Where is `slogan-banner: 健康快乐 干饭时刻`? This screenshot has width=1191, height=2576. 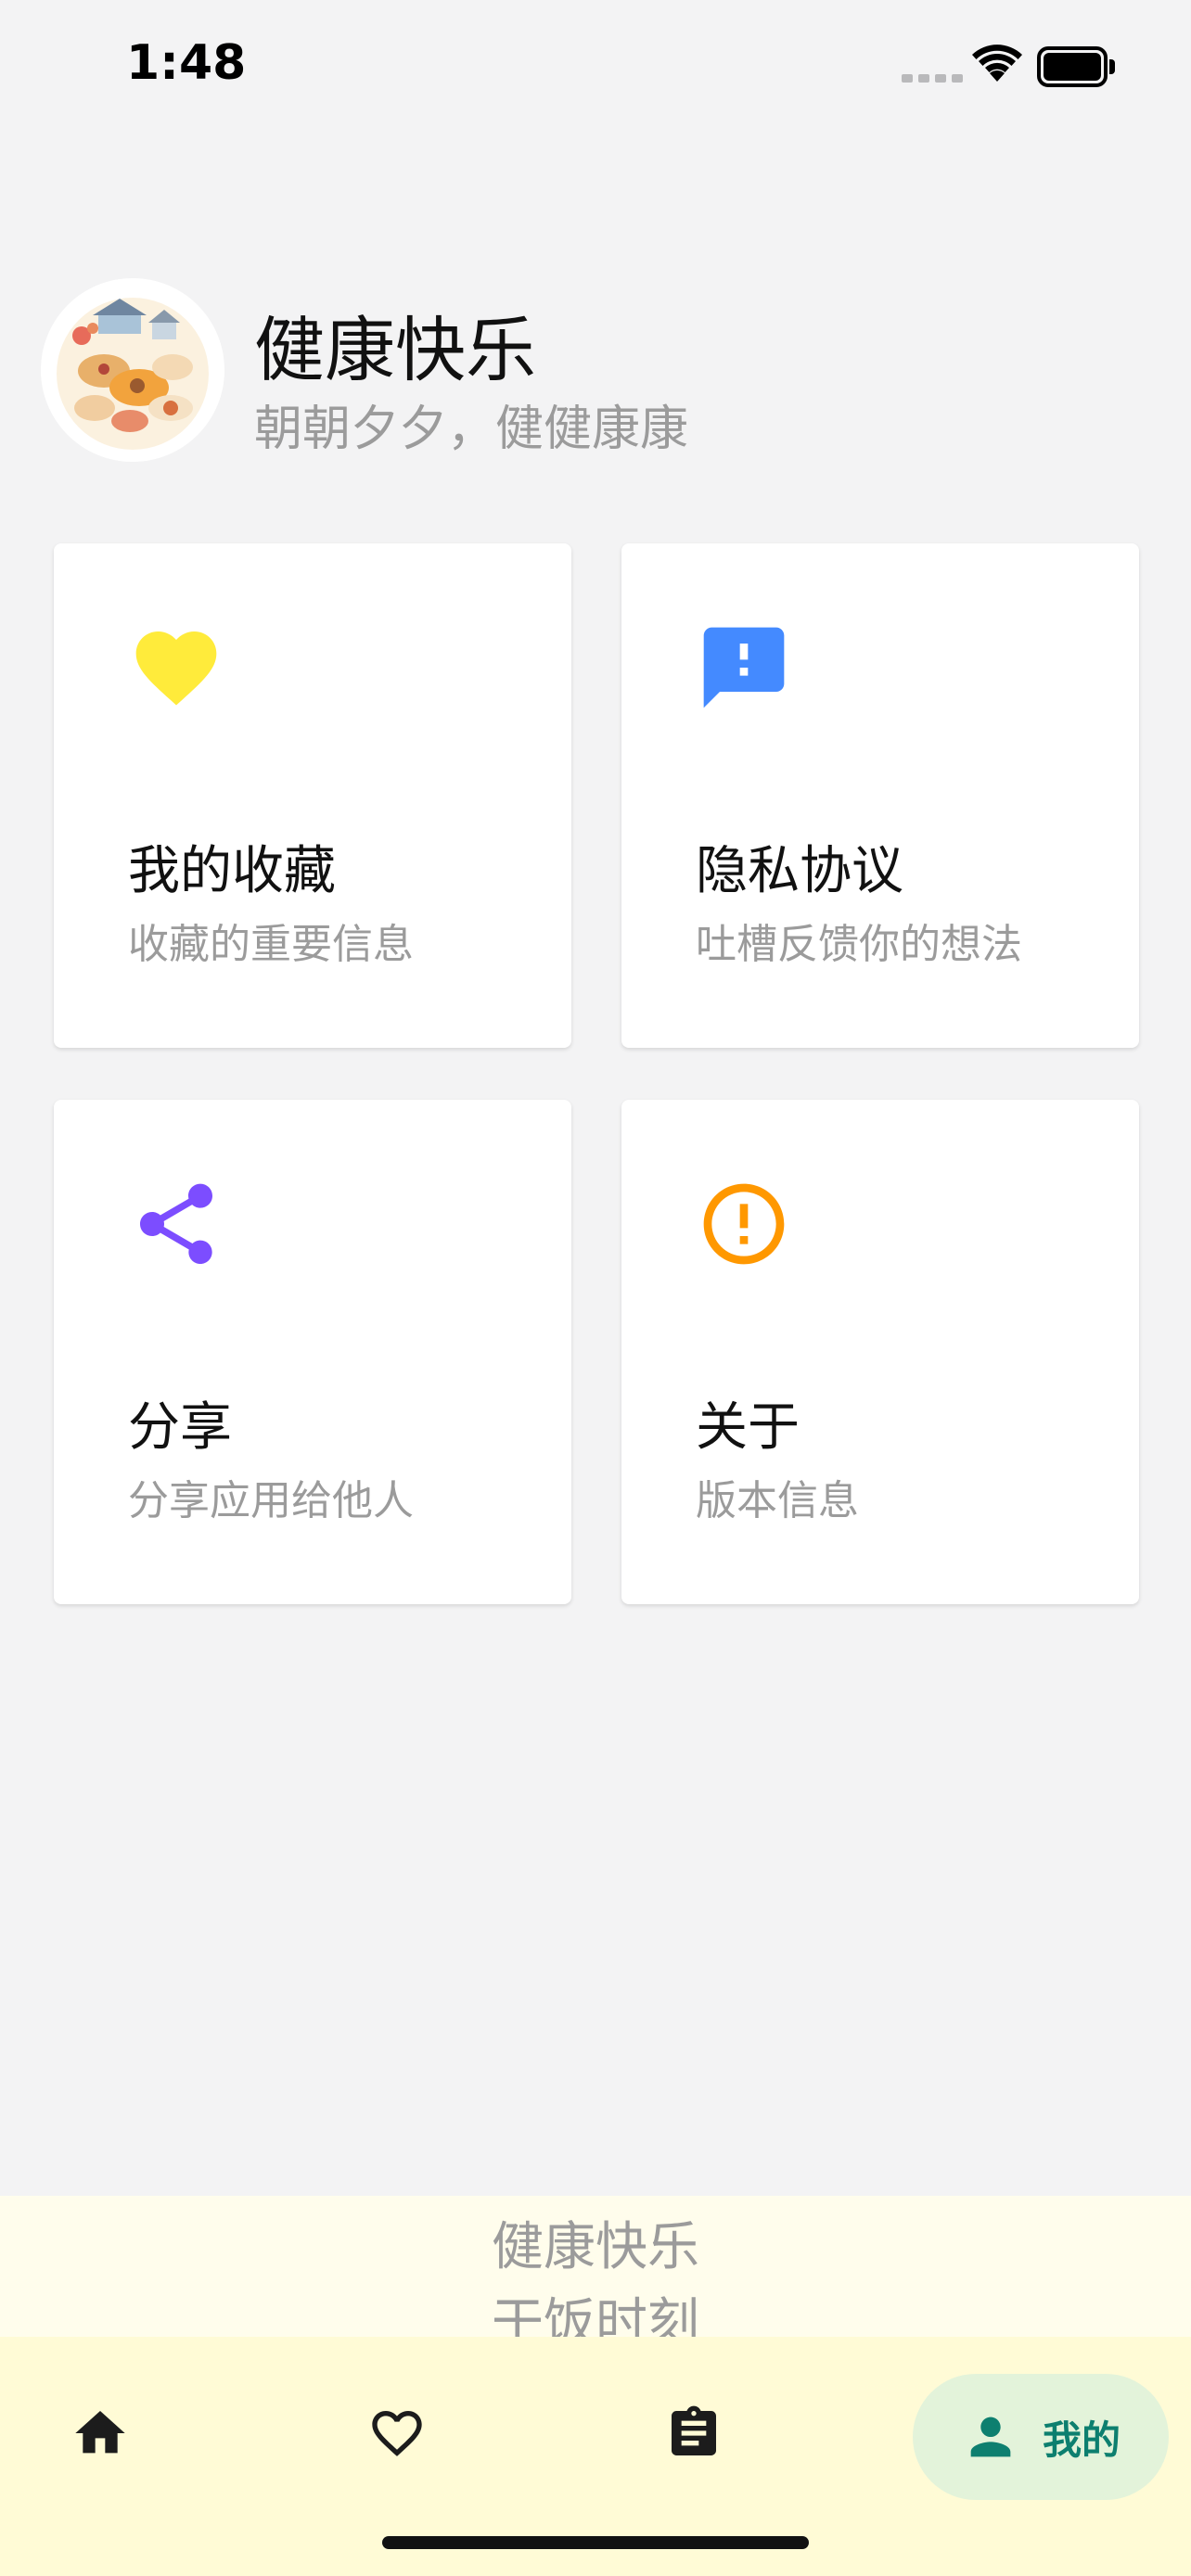 slogan-banner: 健康快乐 干饭时刻 is located at coordinates (595, 2266).